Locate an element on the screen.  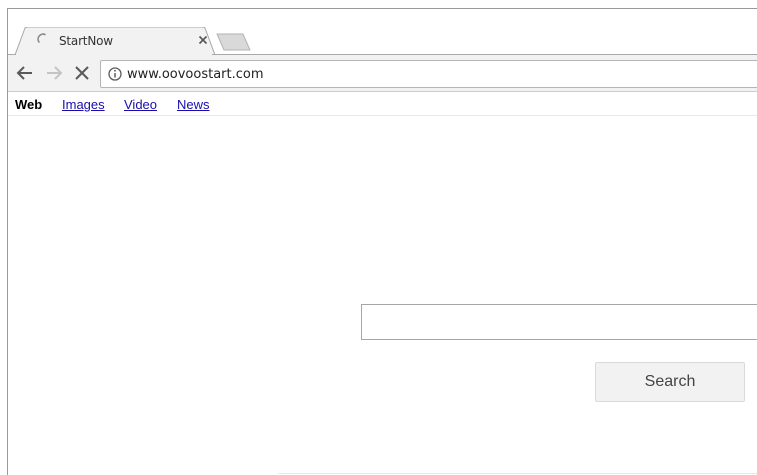
search-button: Search is located at coordinates (670, 382).